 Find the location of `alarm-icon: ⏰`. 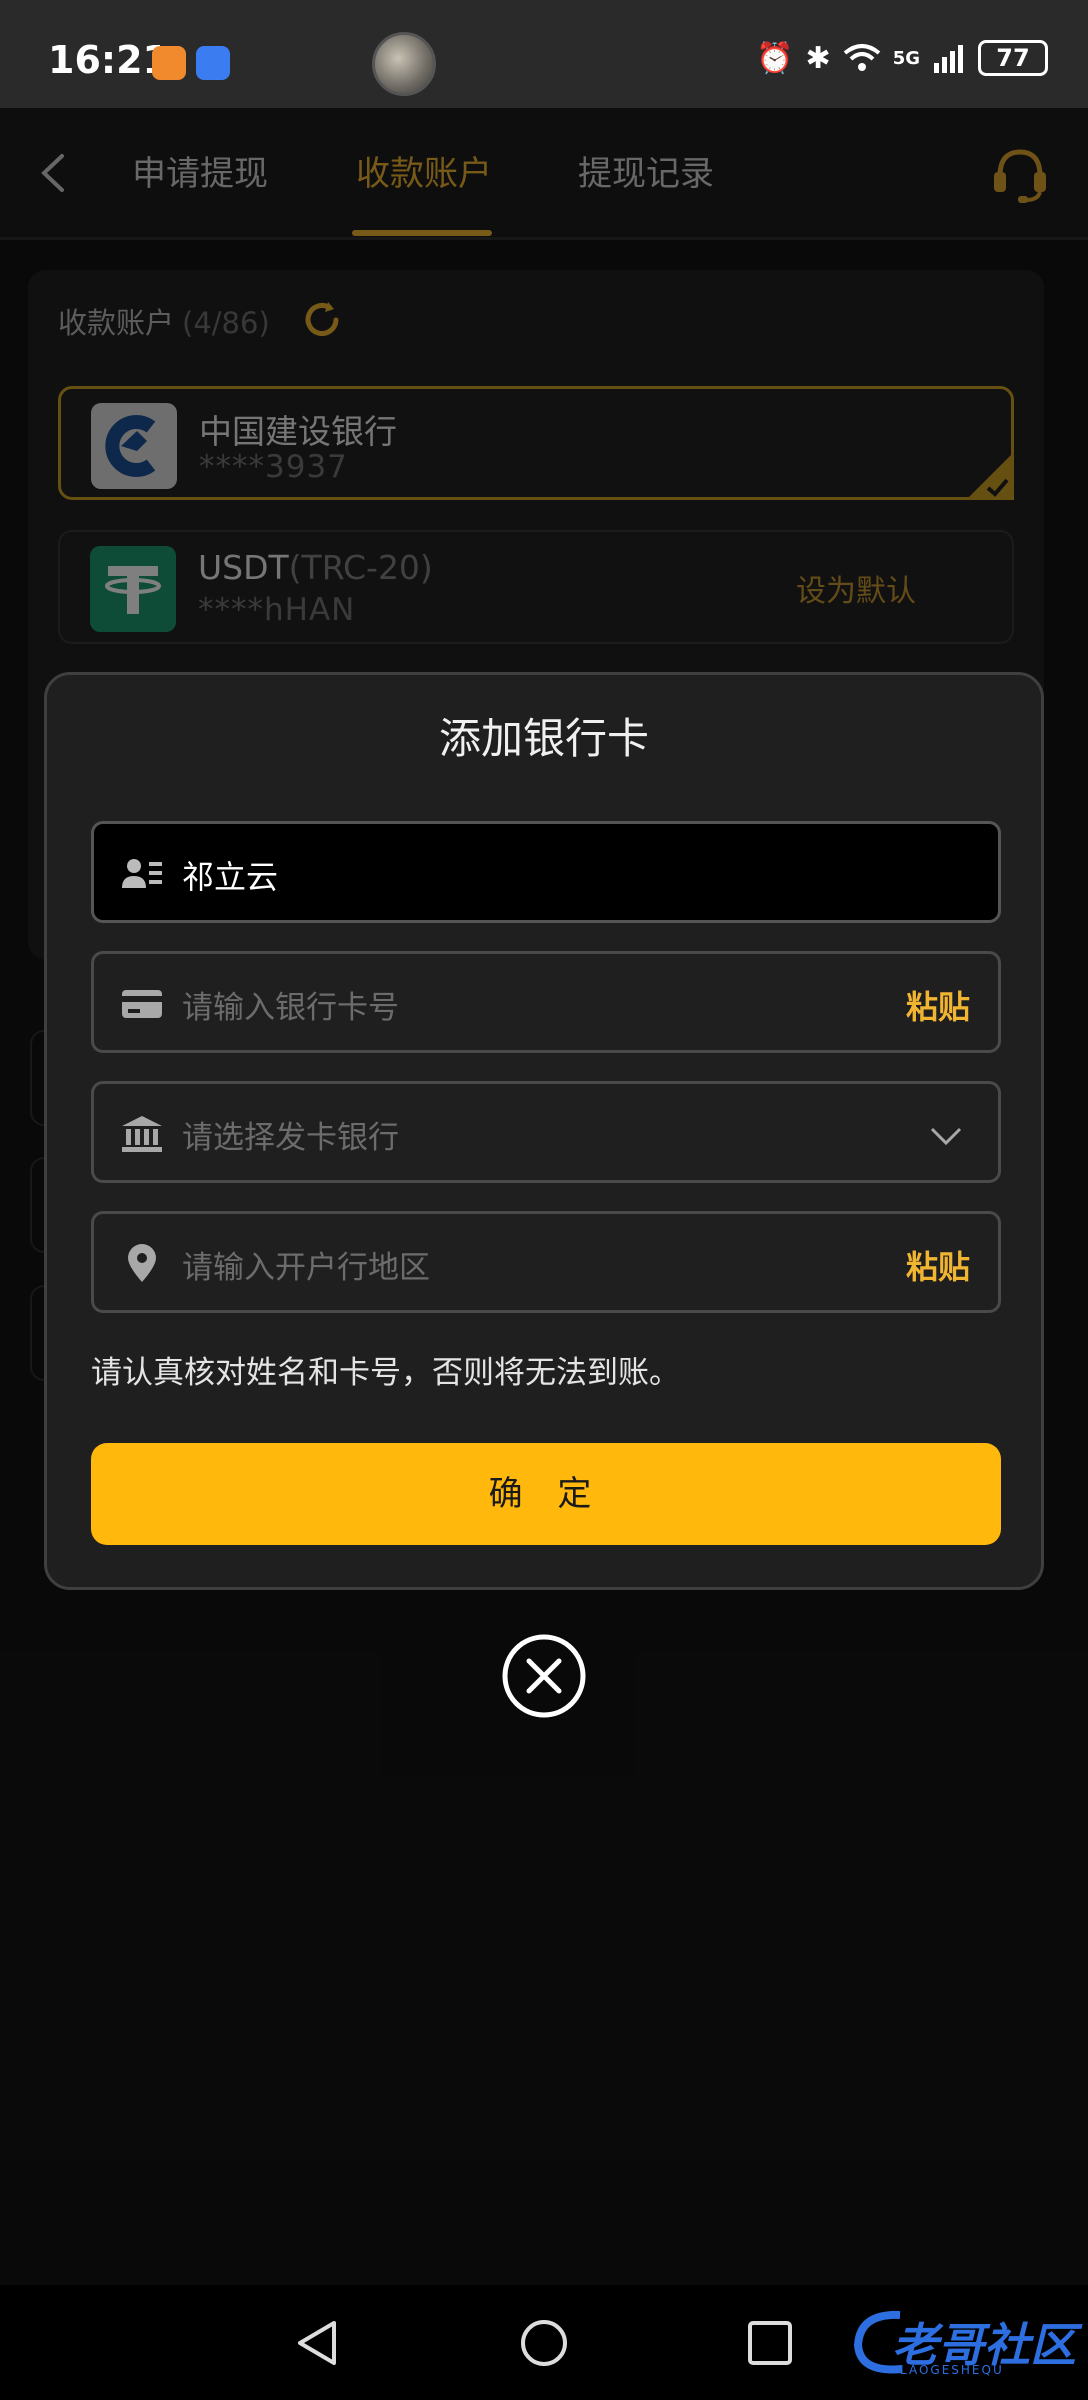

alarm-icon: ⏰ is located at coordinates (775, 58).